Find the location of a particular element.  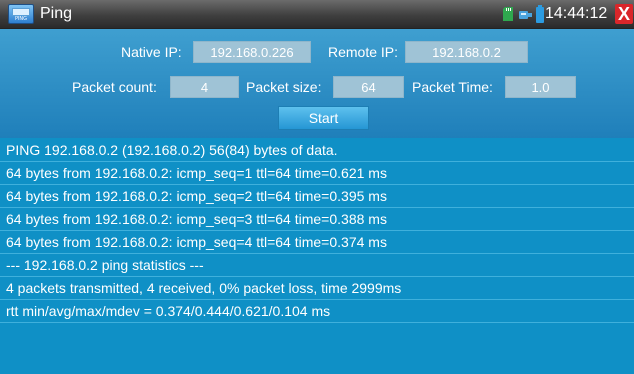

packet-count-label: Packet count: is located at coordinates (114, 87).